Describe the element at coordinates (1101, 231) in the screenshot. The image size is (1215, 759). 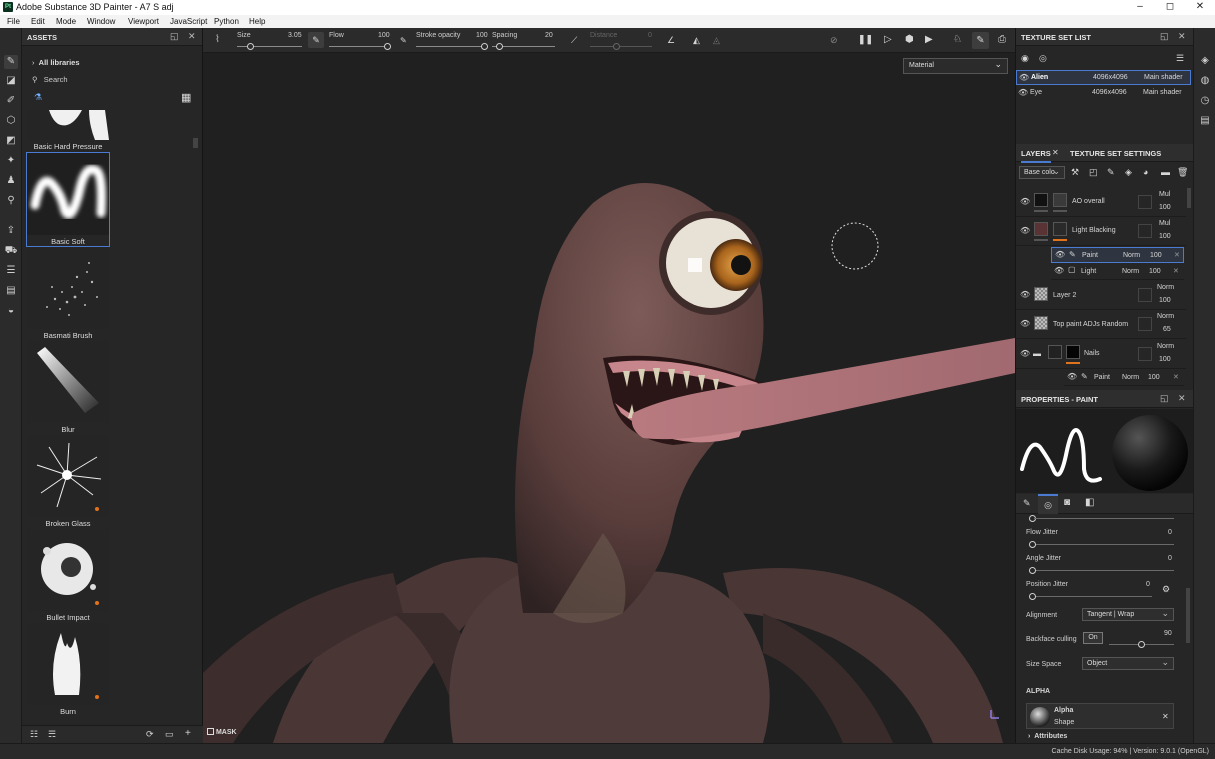
I see `layer-row: 👁 Light Blacking Mul 100` at that location.